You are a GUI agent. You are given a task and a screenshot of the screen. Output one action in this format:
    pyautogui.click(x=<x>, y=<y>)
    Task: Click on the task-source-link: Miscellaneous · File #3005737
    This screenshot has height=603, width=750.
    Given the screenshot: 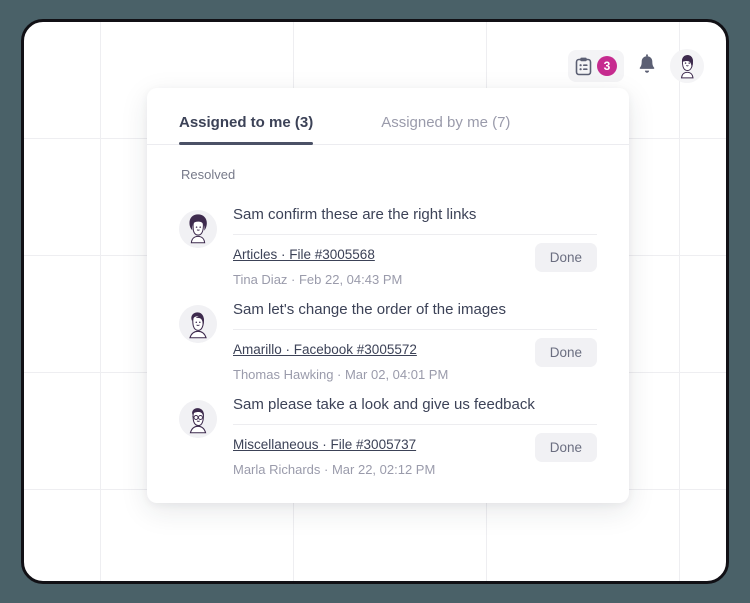 What is the action you would take?
    pyautogui.click(x=324, y=444)
    